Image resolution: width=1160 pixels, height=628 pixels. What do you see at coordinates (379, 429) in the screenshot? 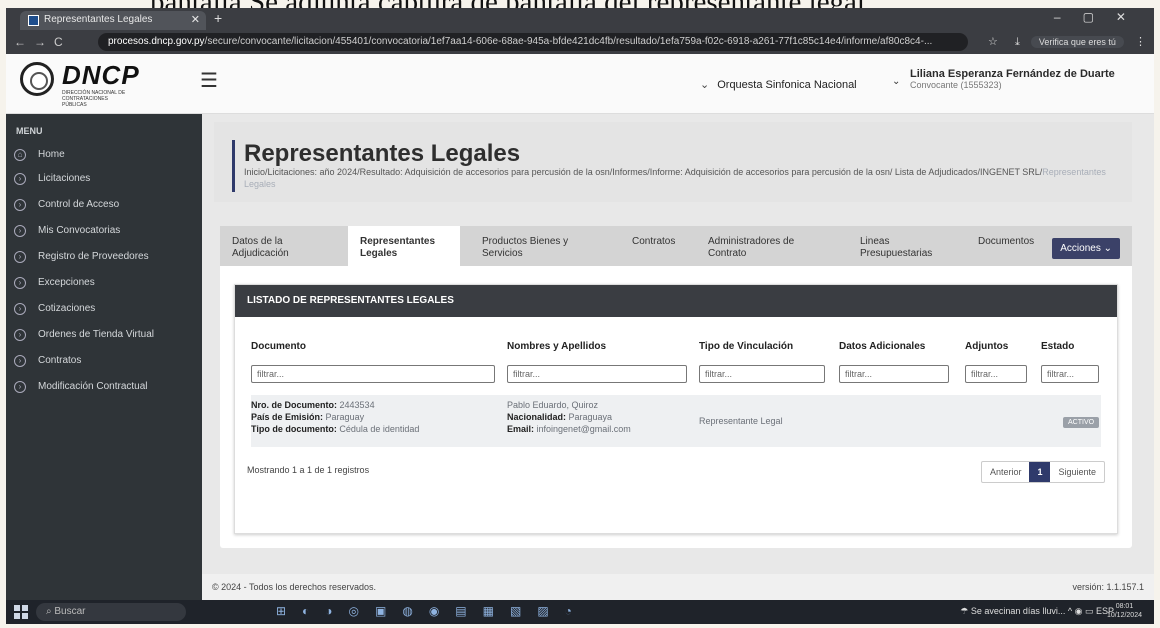
I see `tipo-value: Cédula de identidad` at bounding box center [379, 429].